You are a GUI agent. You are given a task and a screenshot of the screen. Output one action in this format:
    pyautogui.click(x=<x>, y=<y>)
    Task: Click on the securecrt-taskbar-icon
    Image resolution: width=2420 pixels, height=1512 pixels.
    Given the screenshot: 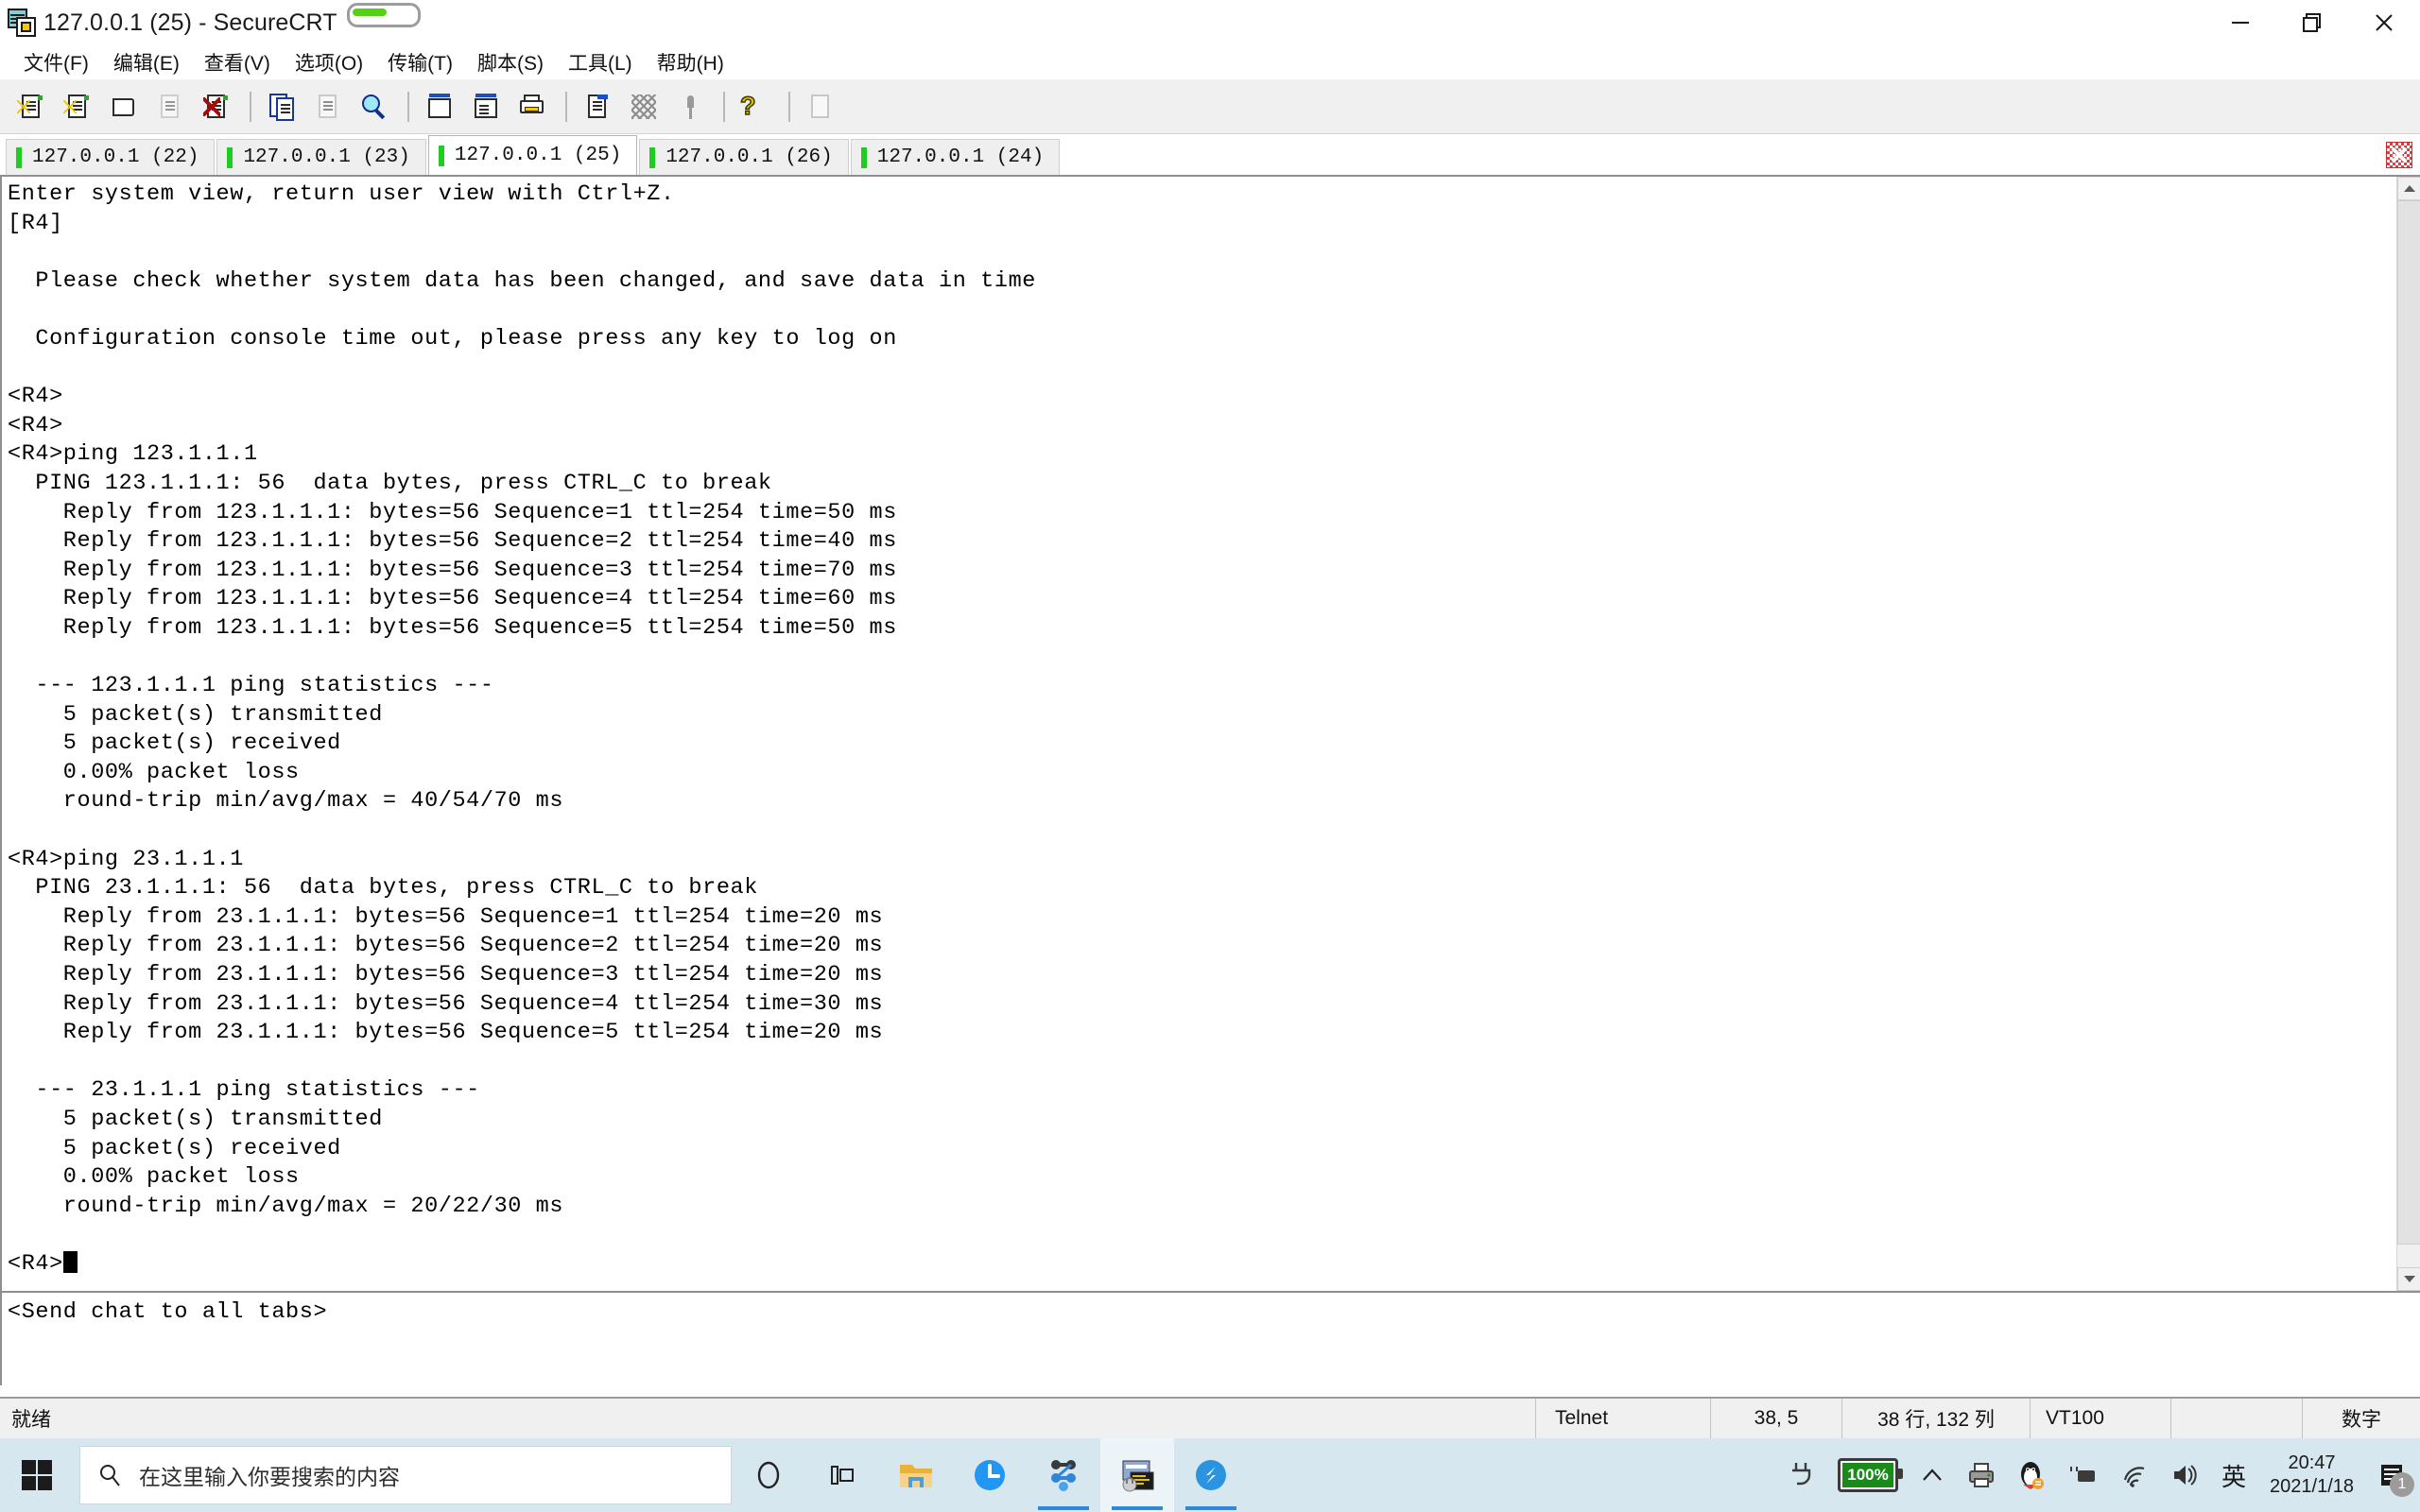 What is the action you would take?
    pyautogui.click(x=1137, y=1475)
    